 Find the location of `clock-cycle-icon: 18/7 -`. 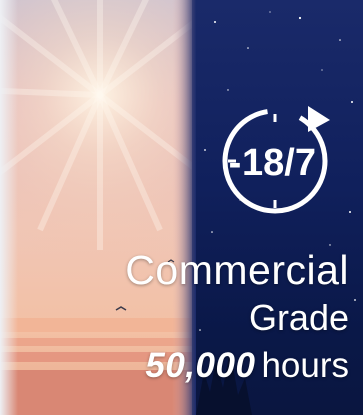

clock-cycle-icon: 18/7 - is located at coordinates (276, 160).